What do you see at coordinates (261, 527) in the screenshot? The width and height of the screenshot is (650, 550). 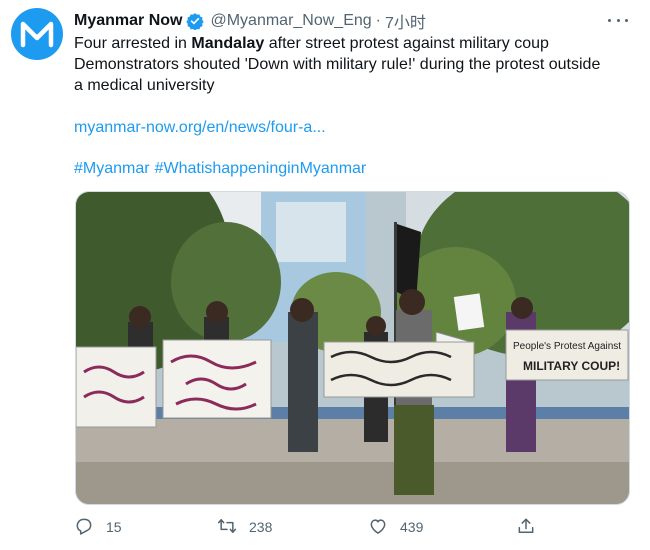 I see `retweet-count: 238` at bounding box center [261, 527].